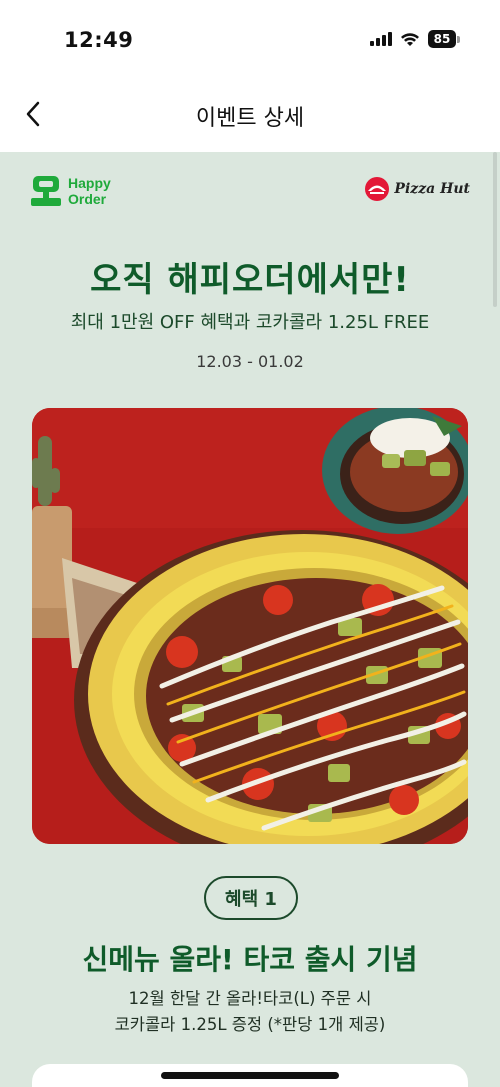 This screenshot has width=500, height=1087. Describe the element at coordinates (250, 322) in the screenshot. I see `event-subheadline: 최대 1만원 OFF 혜택과 코카콜라 1.25L FREE` at that location.